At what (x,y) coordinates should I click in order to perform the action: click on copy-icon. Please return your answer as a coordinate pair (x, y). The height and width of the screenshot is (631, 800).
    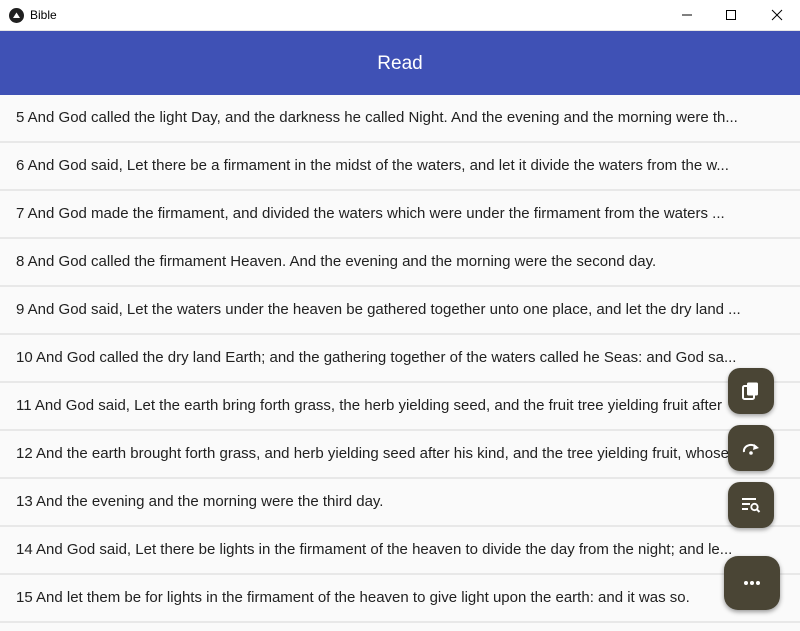
    Looking at the image, I should click on (750, 391).